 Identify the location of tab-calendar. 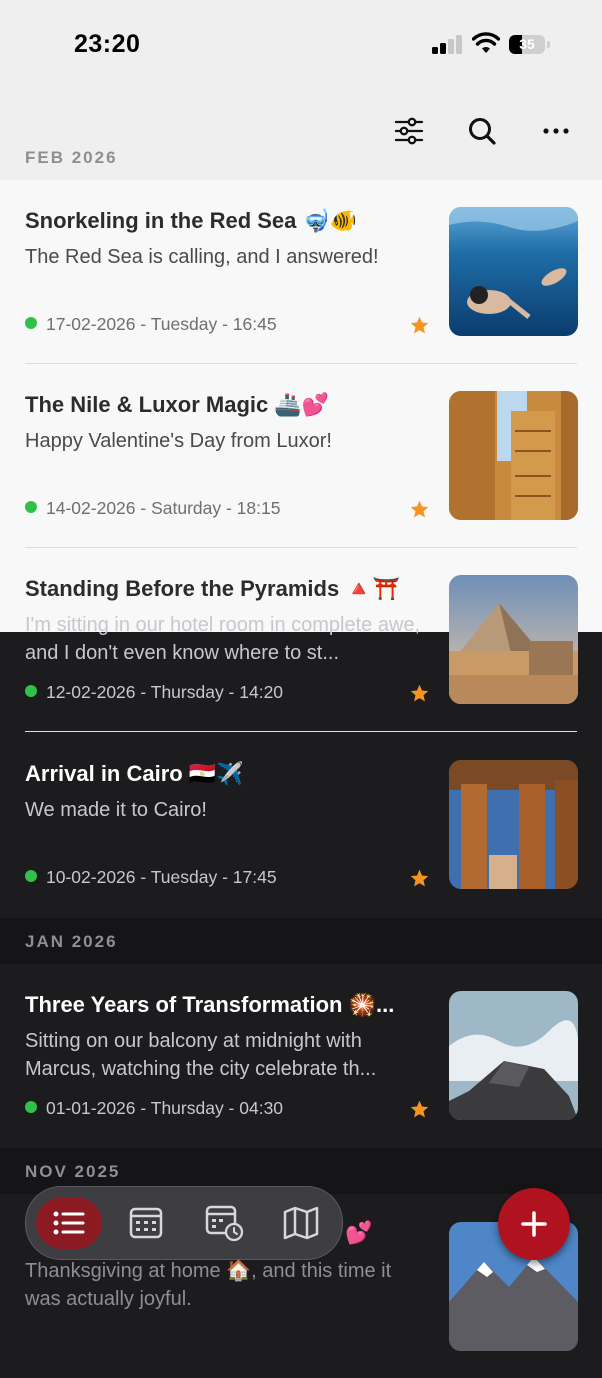
(146, 1223).